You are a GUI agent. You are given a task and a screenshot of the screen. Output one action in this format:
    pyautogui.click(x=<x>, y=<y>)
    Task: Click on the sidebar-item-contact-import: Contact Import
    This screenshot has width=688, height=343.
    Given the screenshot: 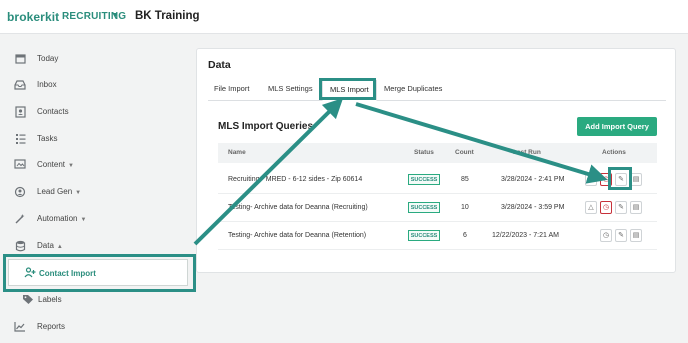 What is the action you would take?
    pyautogui.click(x=98, y=272)
    